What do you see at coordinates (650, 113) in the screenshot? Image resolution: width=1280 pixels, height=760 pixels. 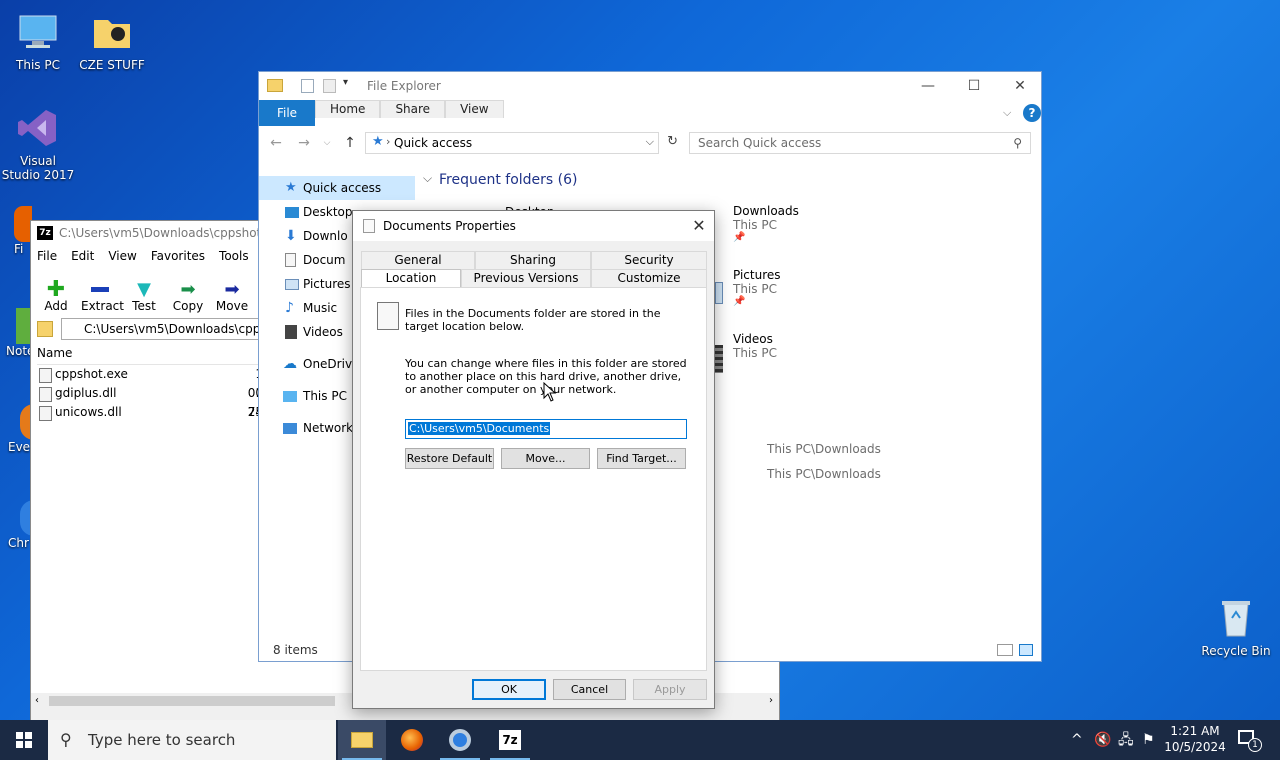 I see `explorer-ribbon: File Home Share View ⌵ ?` at bounding box center [650, 113].